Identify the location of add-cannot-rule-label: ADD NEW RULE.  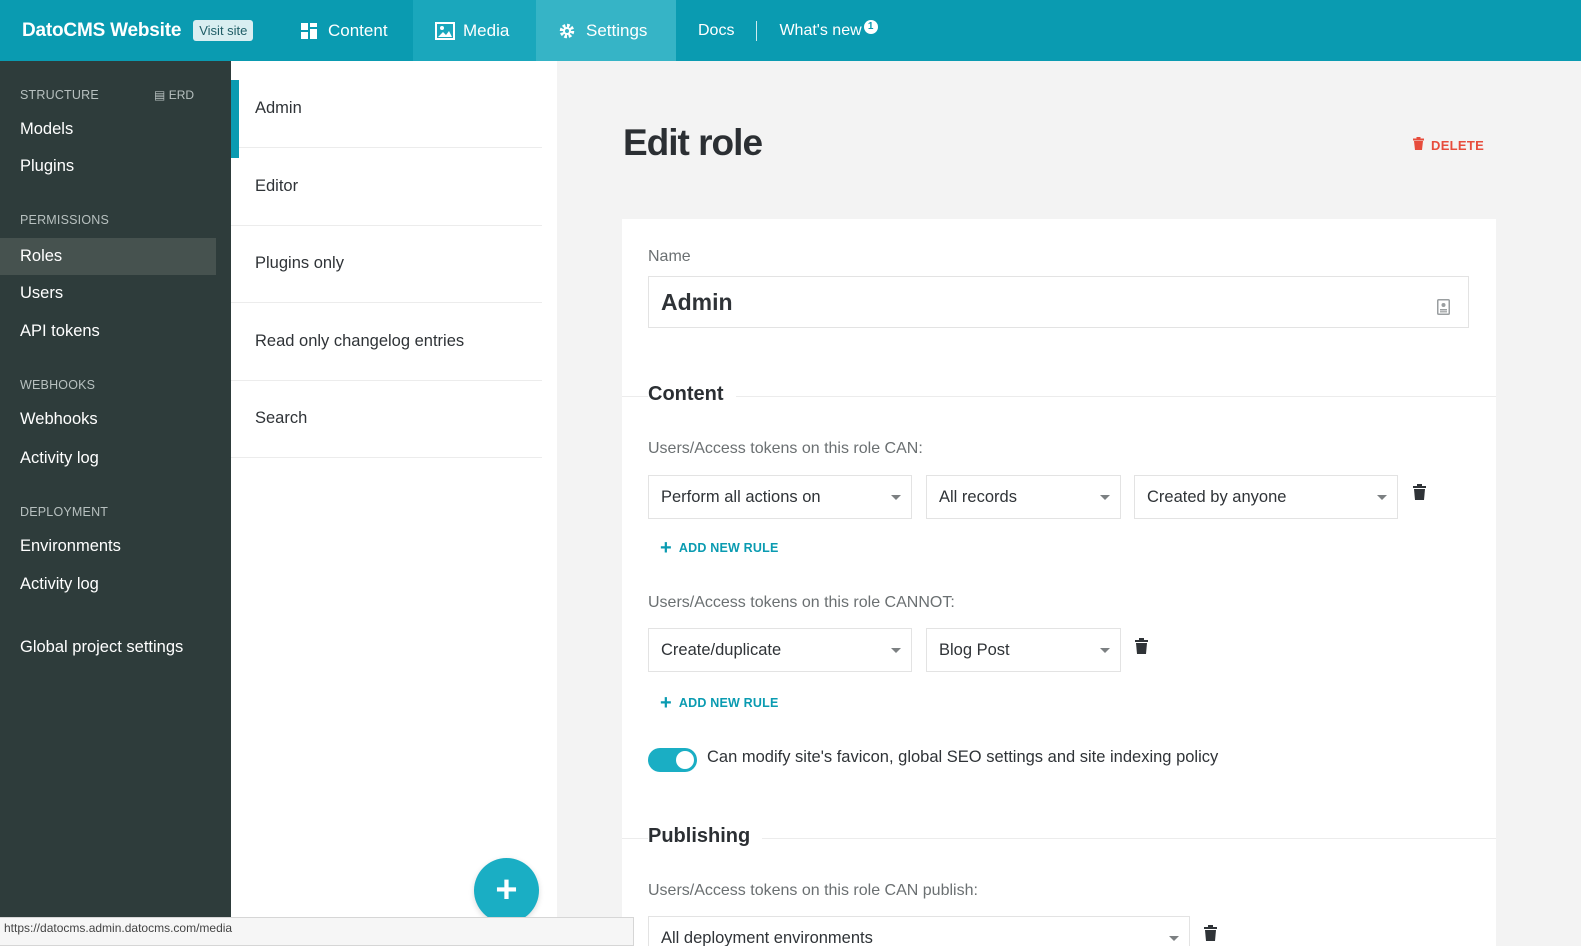
(728, 703).